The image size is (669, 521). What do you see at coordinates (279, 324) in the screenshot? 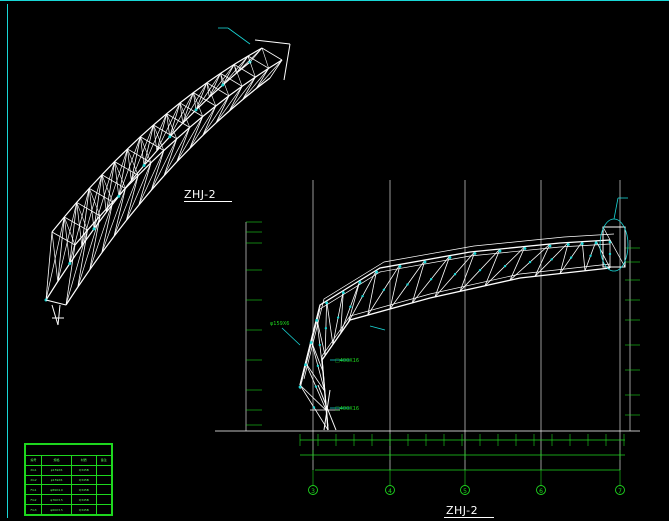
I see `member-annotation: φ159X6` at bounding box center [279, 324].